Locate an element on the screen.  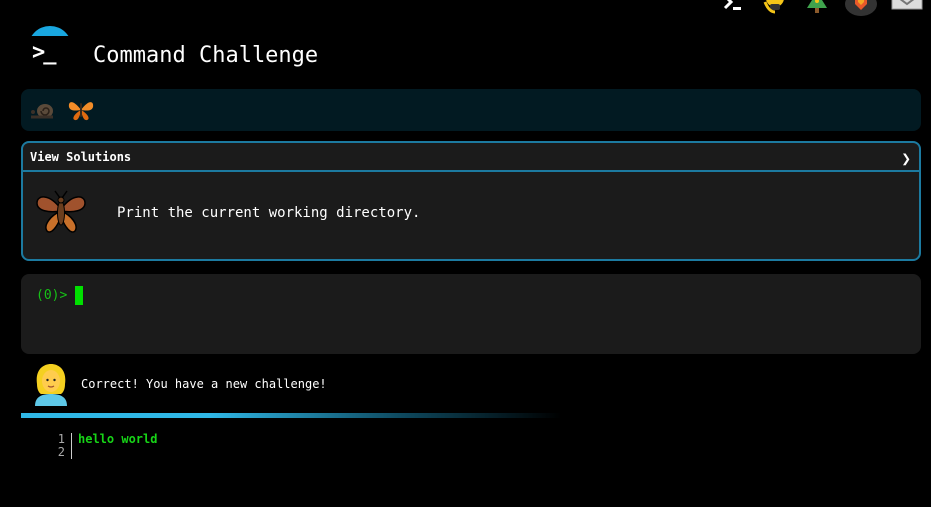
snail-icon is located at coordinates (43, 110).